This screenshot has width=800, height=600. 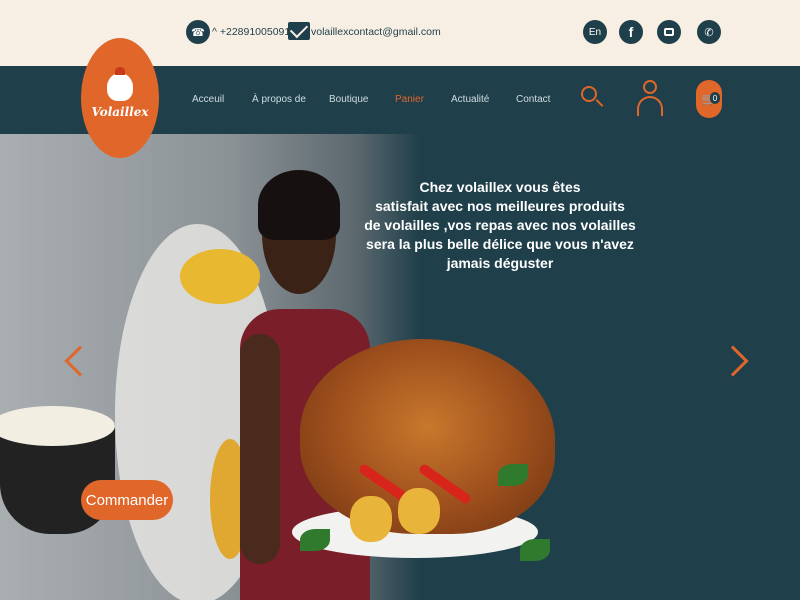 I want to click on user-head, so click(x=650, y=87).